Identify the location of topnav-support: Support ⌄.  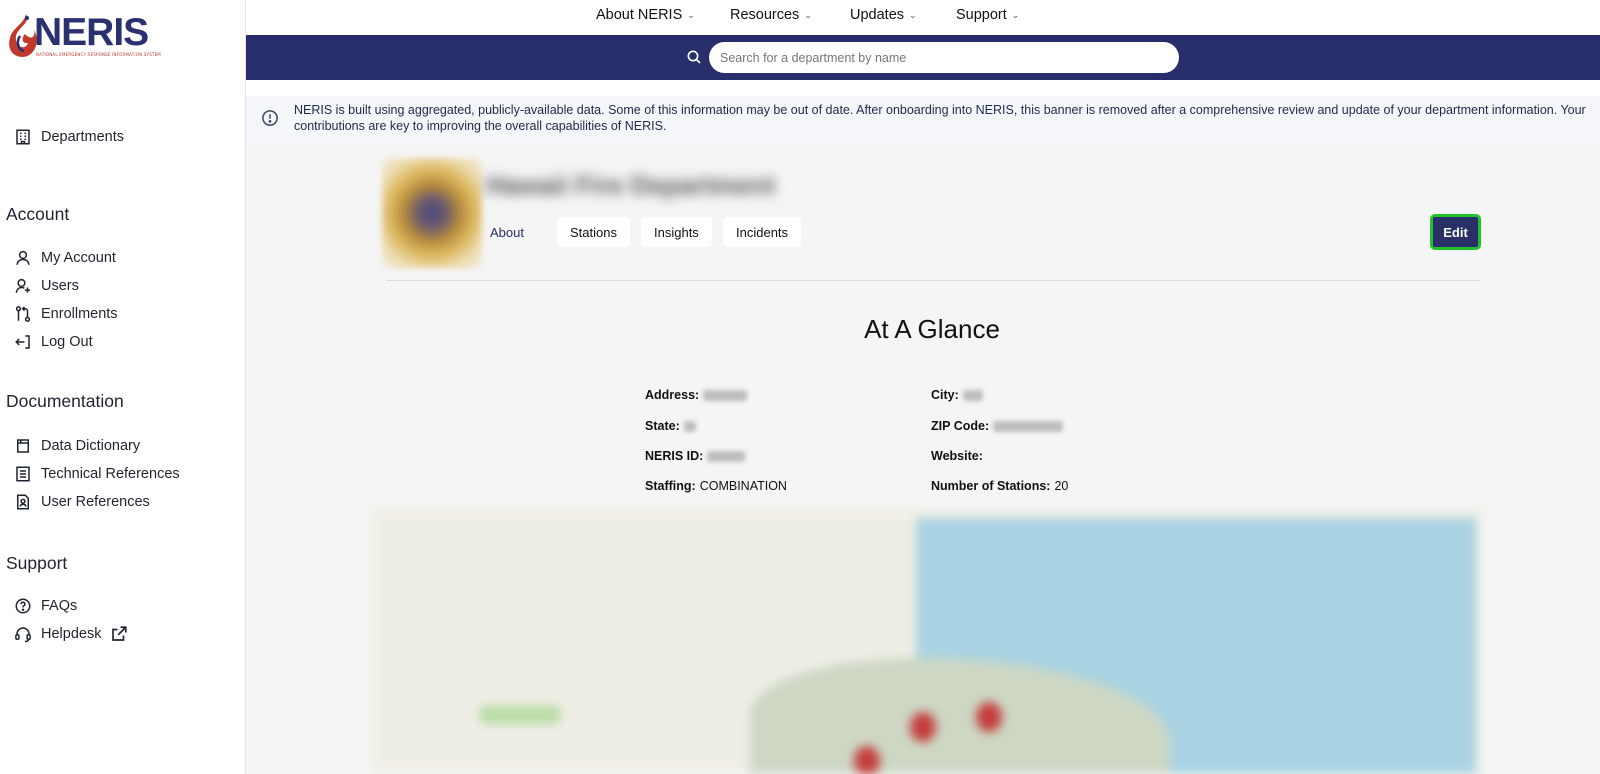
(987, 15).